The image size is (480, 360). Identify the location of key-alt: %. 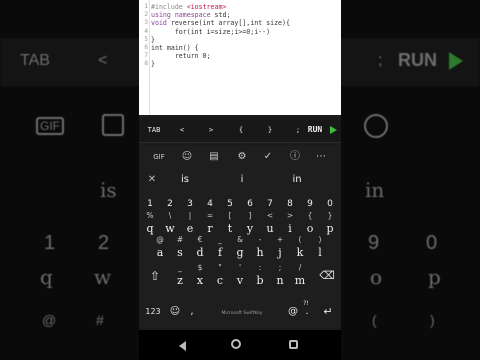
(150, 215).